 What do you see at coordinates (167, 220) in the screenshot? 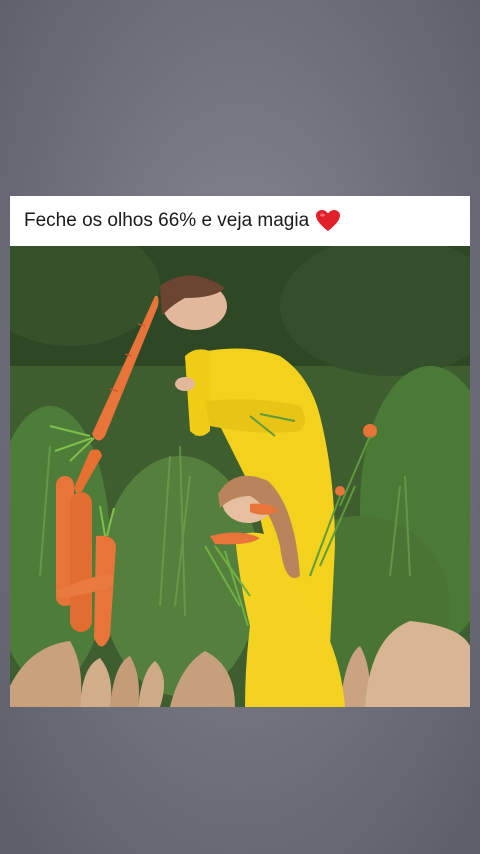
I see `post-caption: Feche os olhos 66% e veja magia` at bounding box center [167, 220].